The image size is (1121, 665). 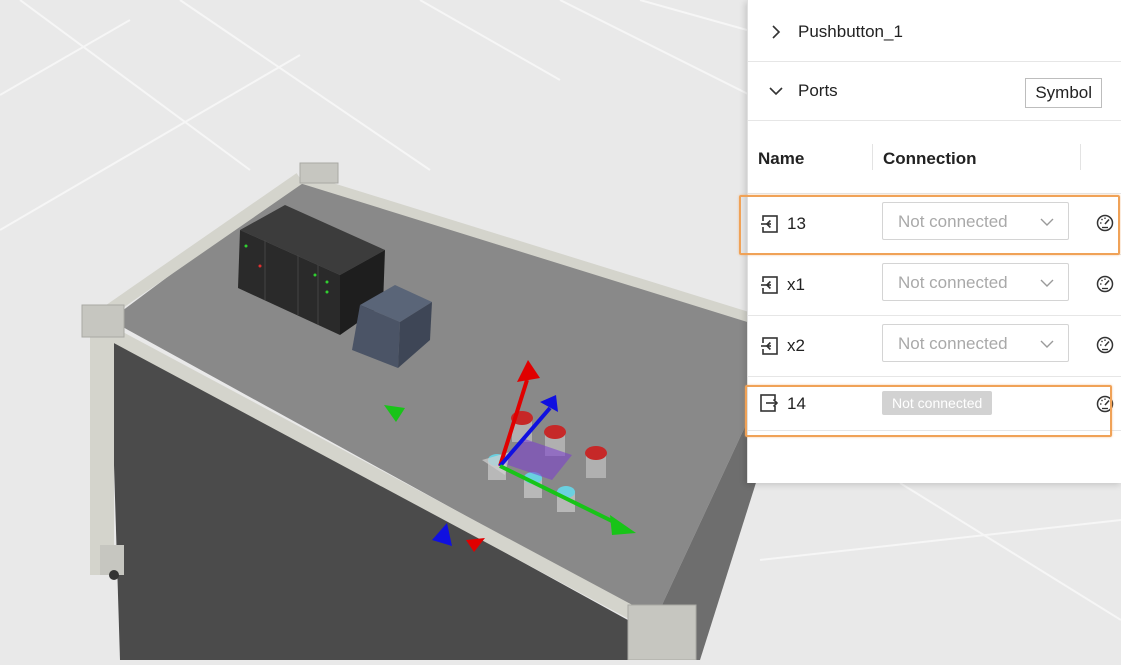 I want to click on port-row-14: 14 Not connected, so click(x=934, y=404).